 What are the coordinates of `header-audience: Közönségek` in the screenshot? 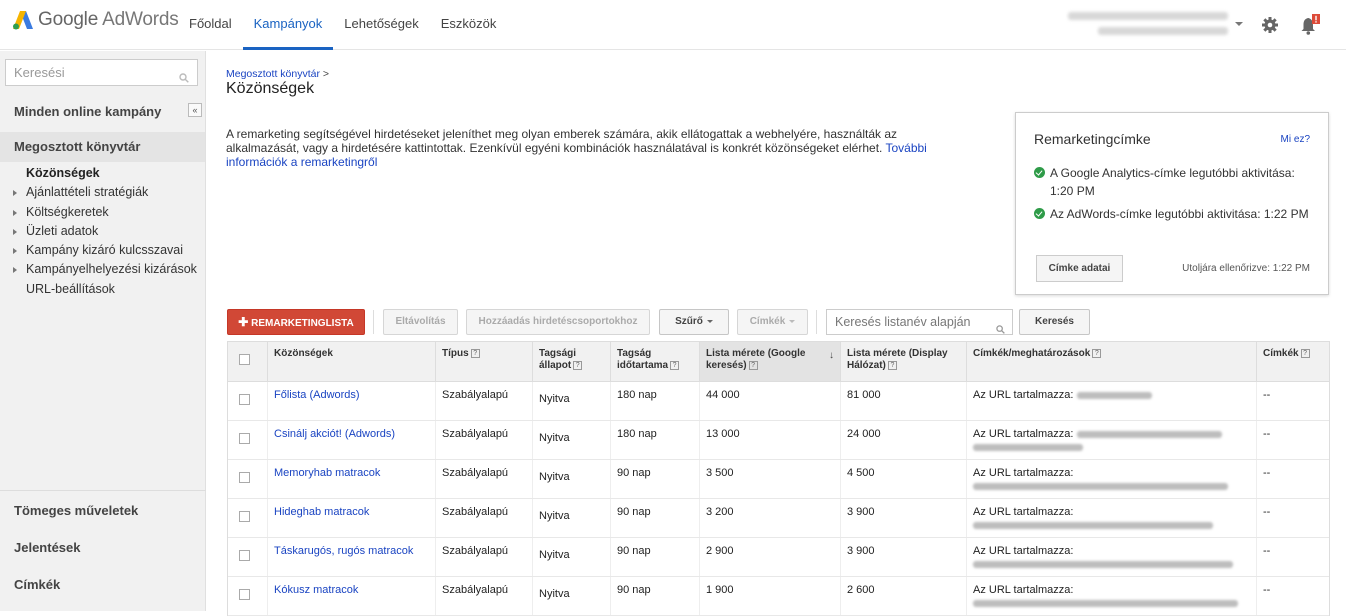 It's located at (352, 361).